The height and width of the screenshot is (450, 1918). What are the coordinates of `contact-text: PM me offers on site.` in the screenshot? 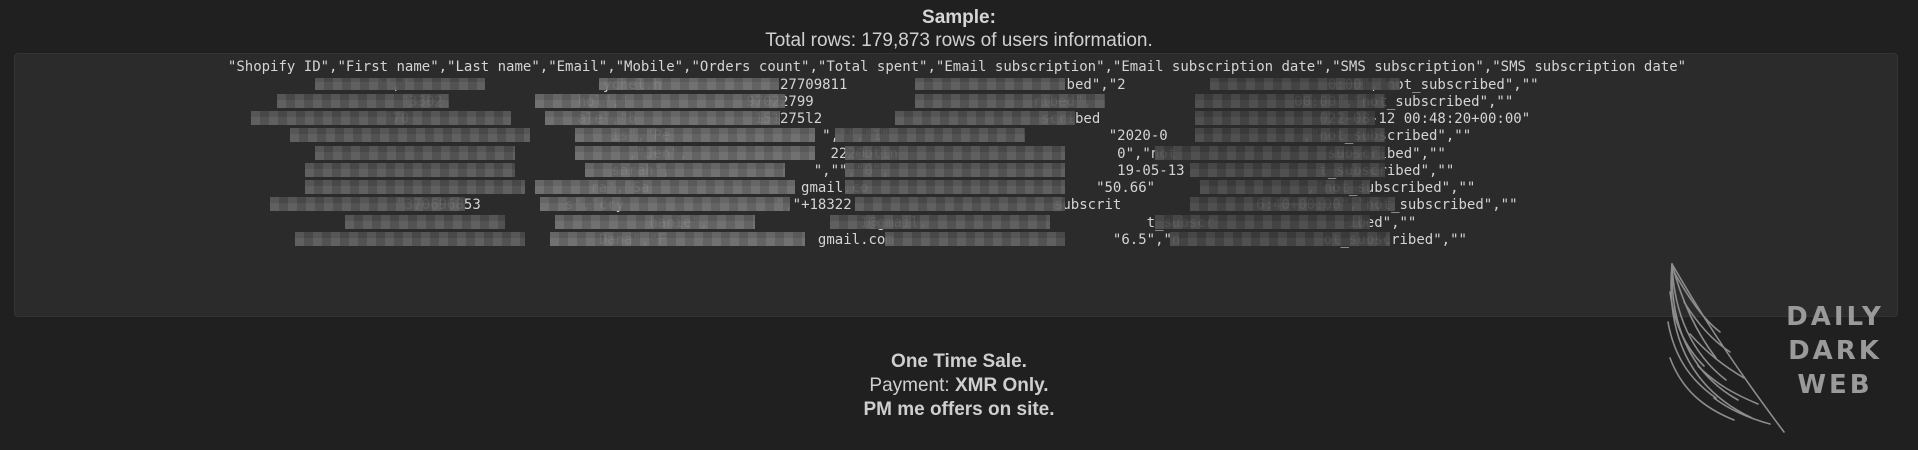 It's located at (959, 409).